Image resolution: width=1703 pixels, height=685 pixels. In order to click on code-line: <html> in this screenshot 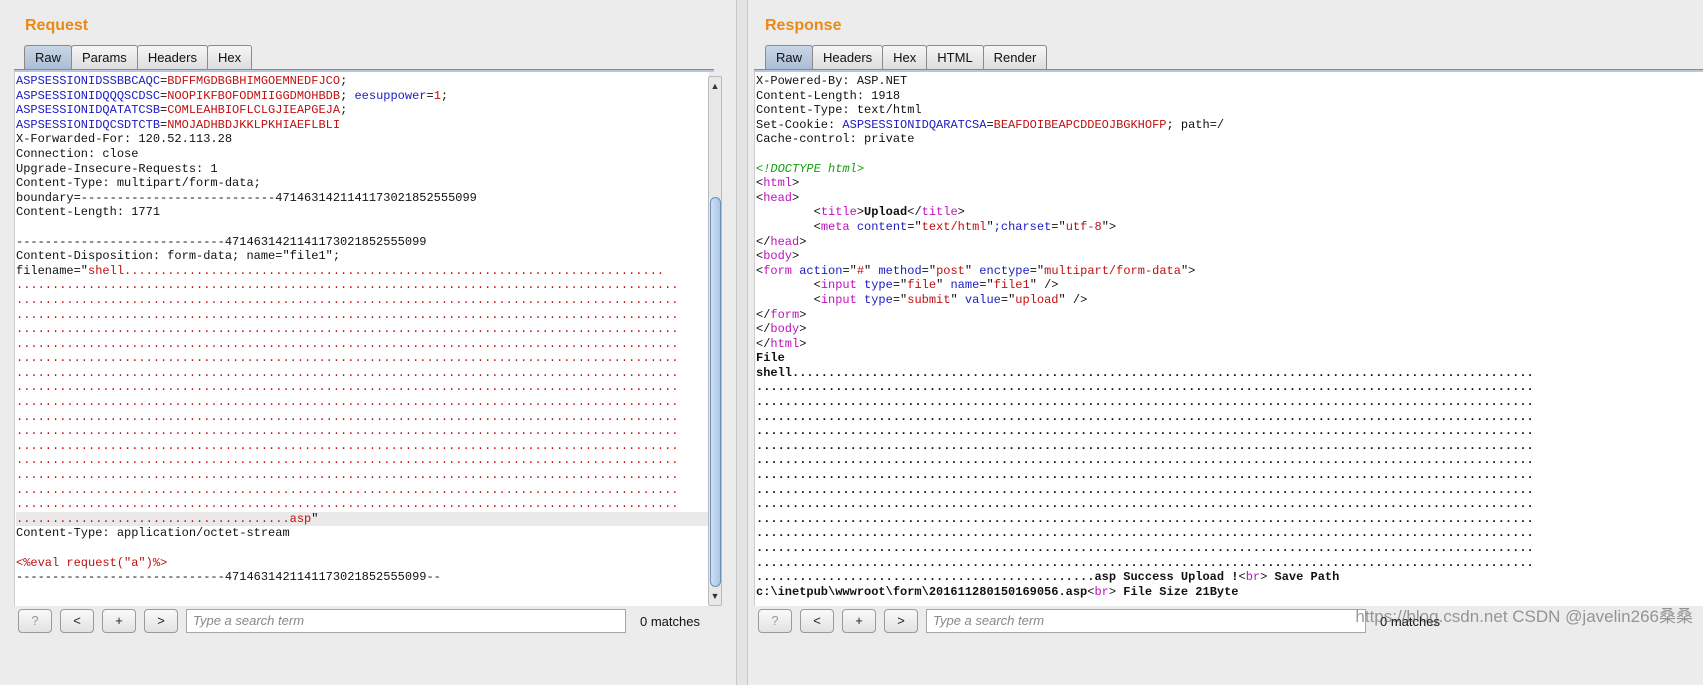, I will do `click(1229, 183)`.